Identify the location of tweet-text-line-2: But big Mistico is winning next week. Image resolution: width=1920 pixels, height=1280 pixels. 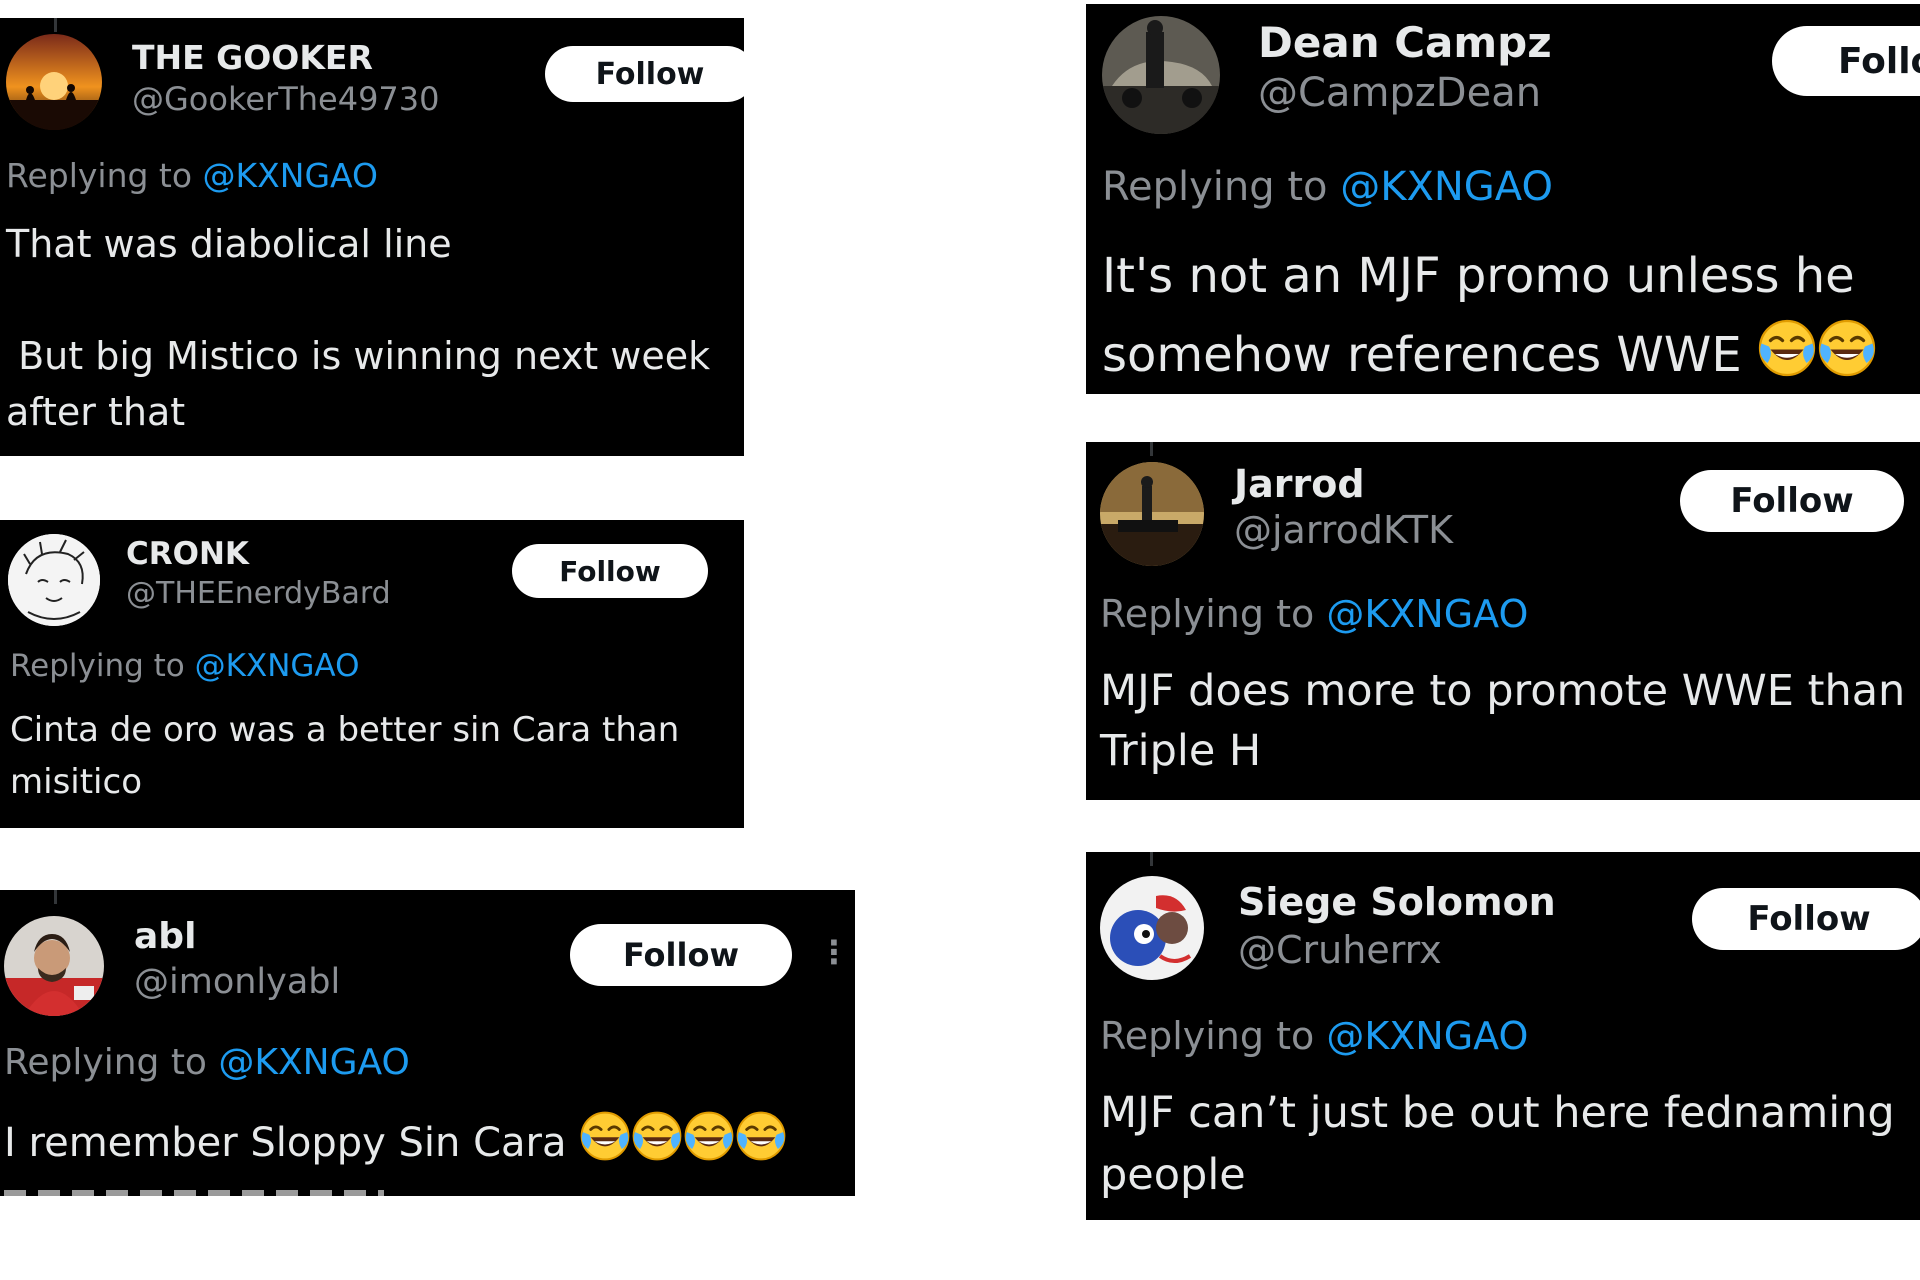
(358, 356).